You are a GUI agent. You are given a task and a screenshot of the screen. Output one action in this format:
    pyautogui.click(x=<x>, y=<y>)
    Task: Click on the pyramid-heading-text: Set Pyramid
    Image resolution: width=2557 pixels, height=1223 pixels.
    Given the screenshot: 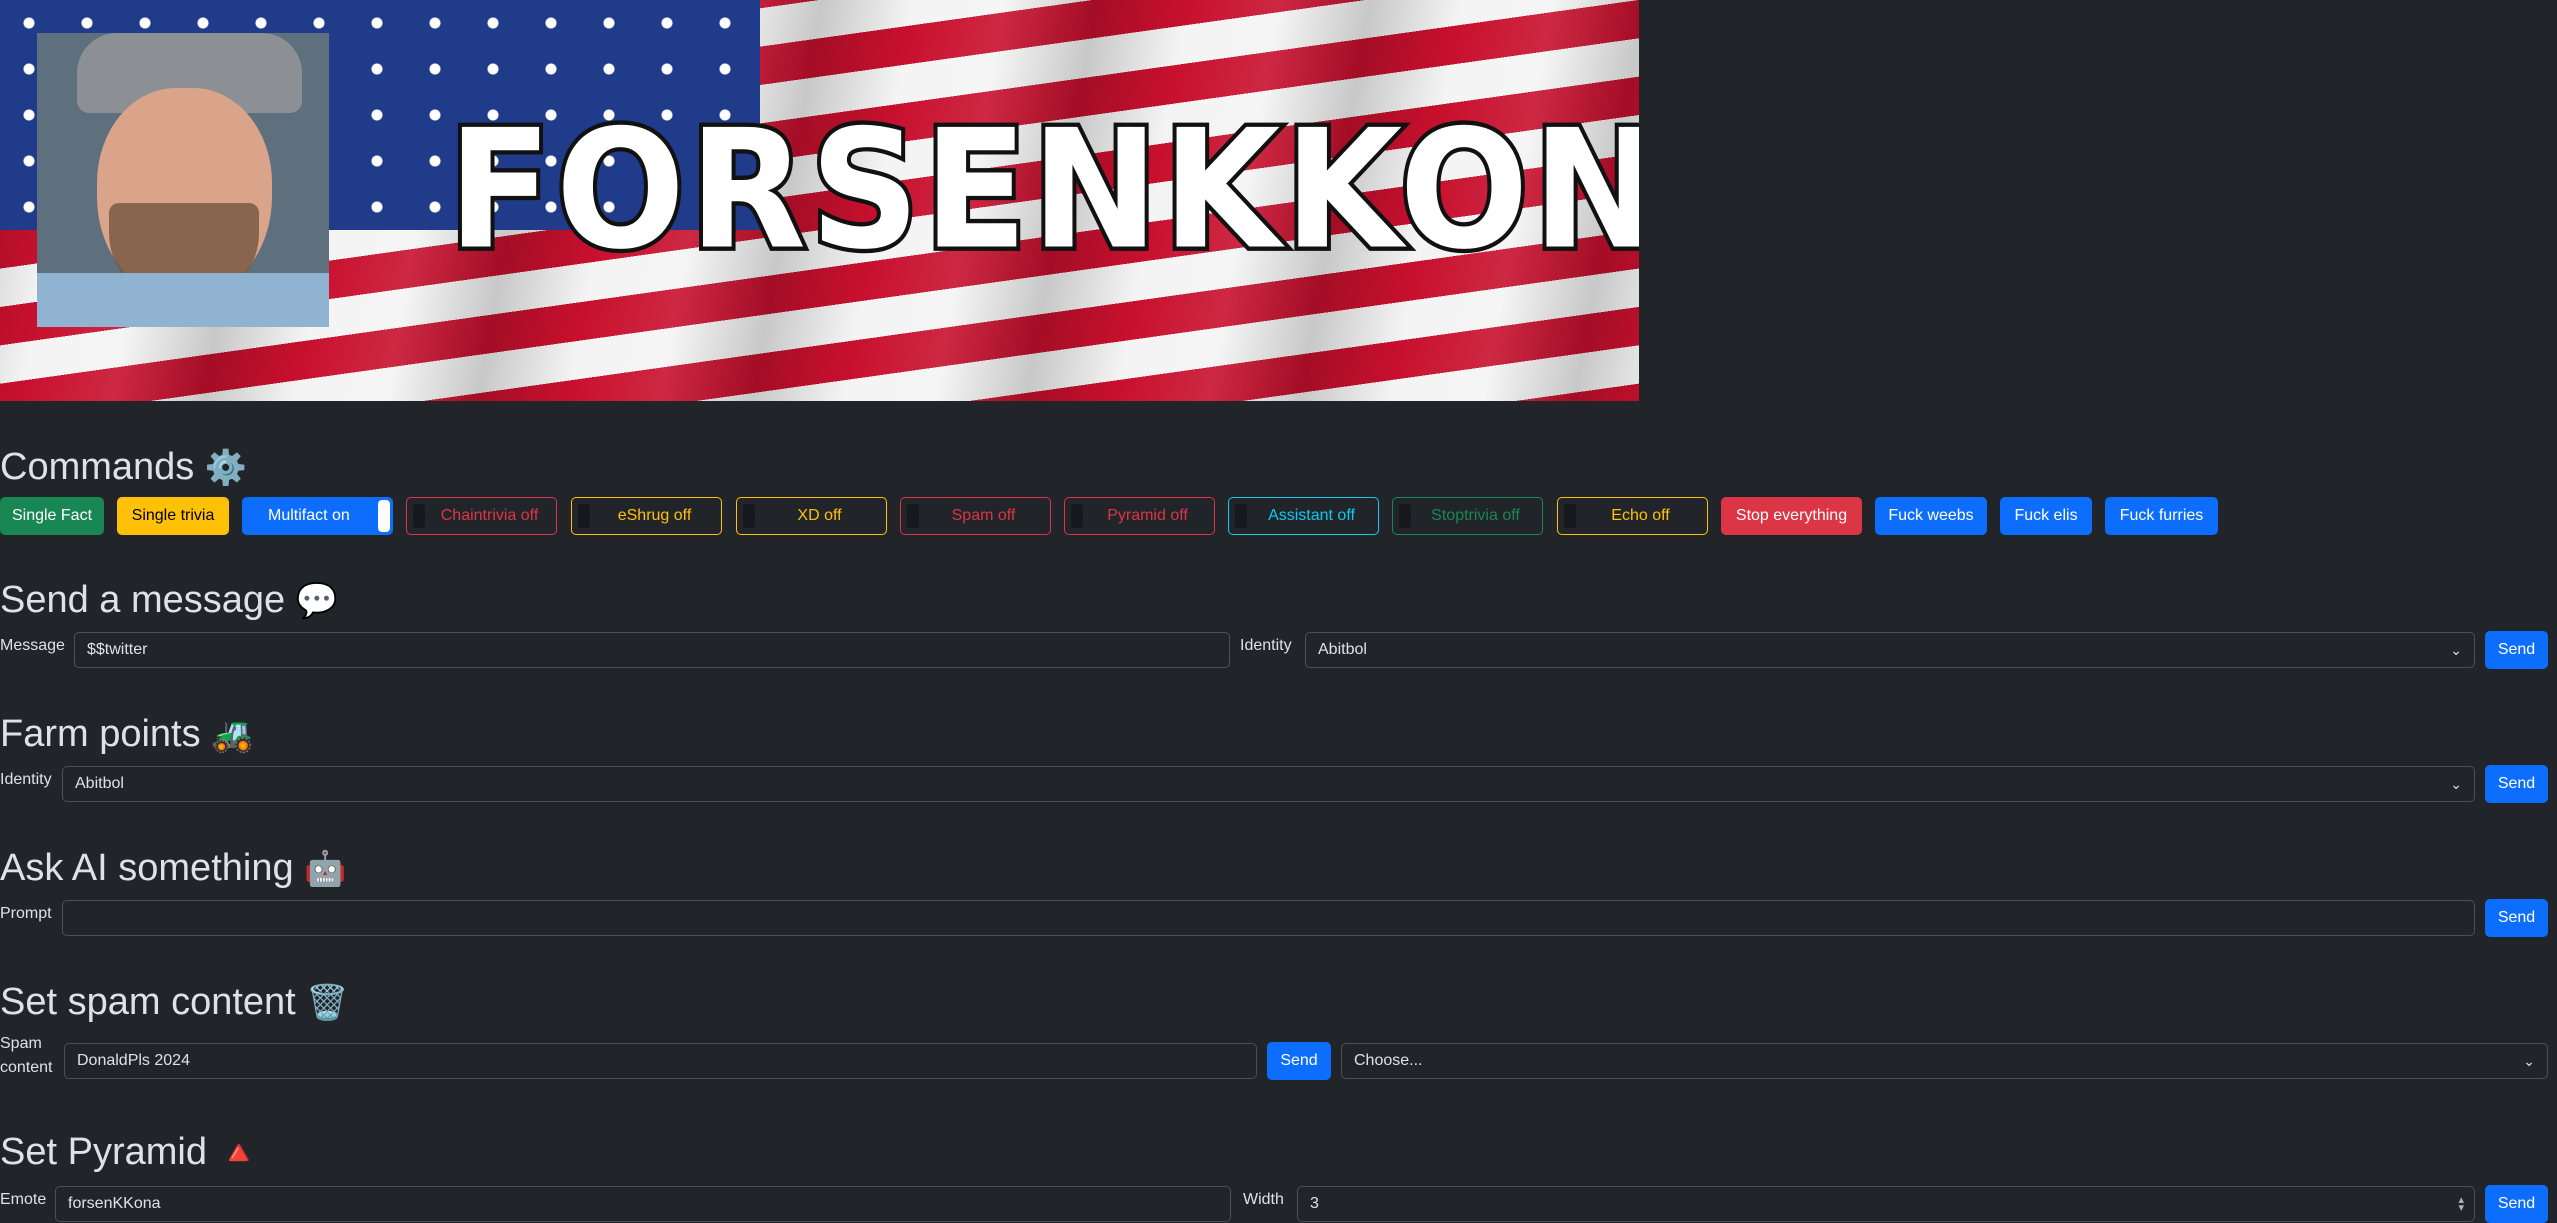 What is the action you would take?
    pyautogui.click(x=103, y=1152)
    